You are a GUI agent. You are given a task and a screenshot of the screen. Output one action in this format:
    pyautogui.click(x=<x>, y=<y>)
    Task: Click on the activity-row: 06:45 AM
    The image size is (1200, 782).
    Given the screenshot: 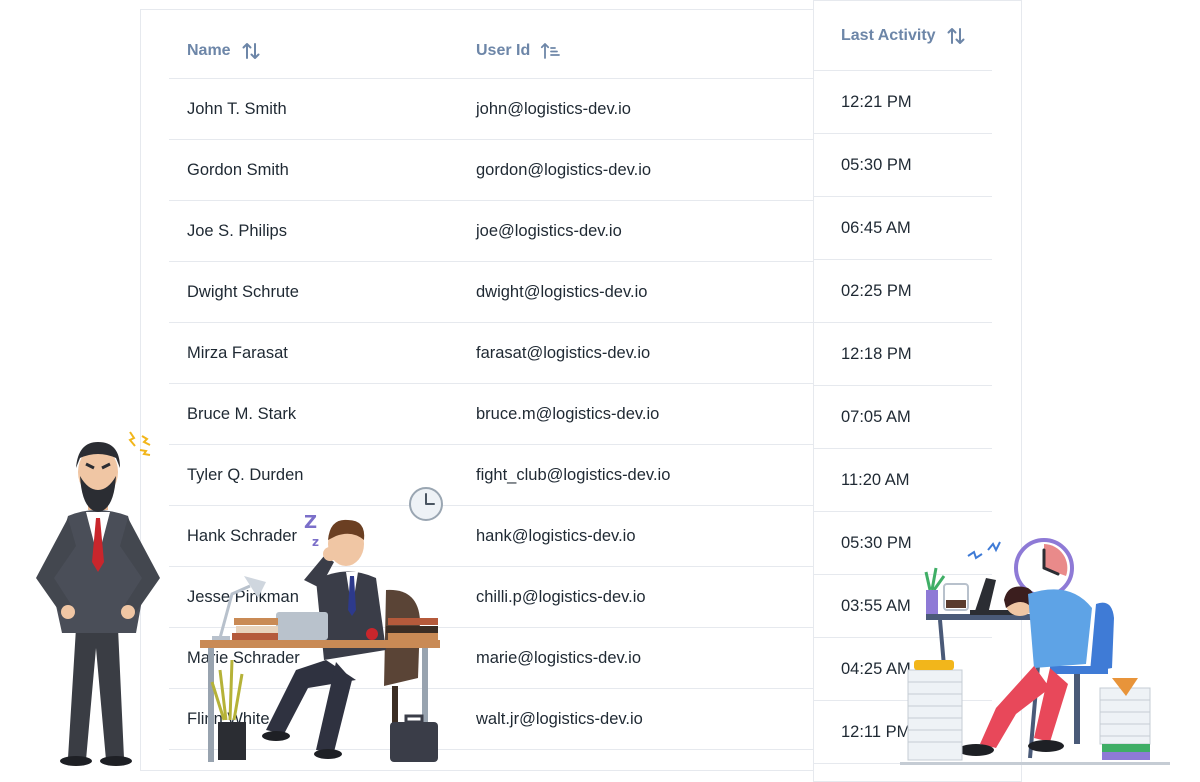 What is the action you would take?
    pyautogui.click(x=903, y=228)
    